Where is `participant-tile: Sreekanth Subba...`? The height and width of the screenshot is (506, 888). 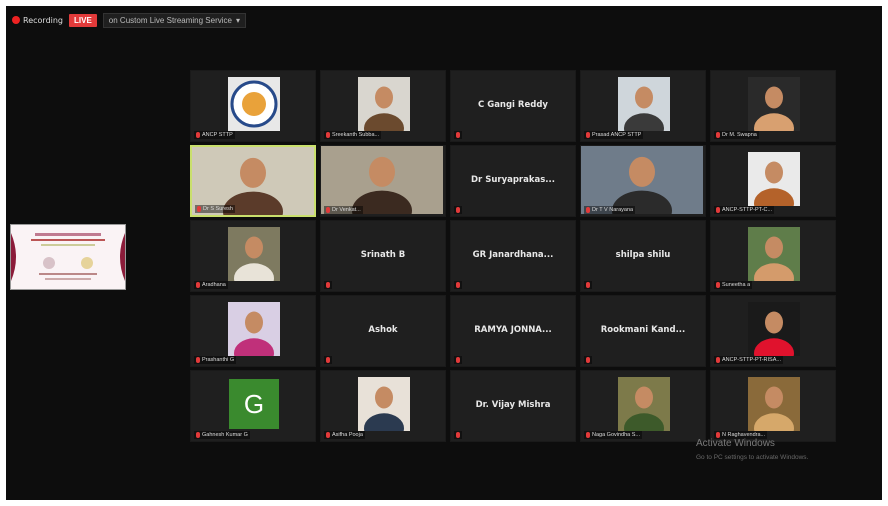
participant-tile: Sreekanth Subba... is located at coordinates (383, 106).